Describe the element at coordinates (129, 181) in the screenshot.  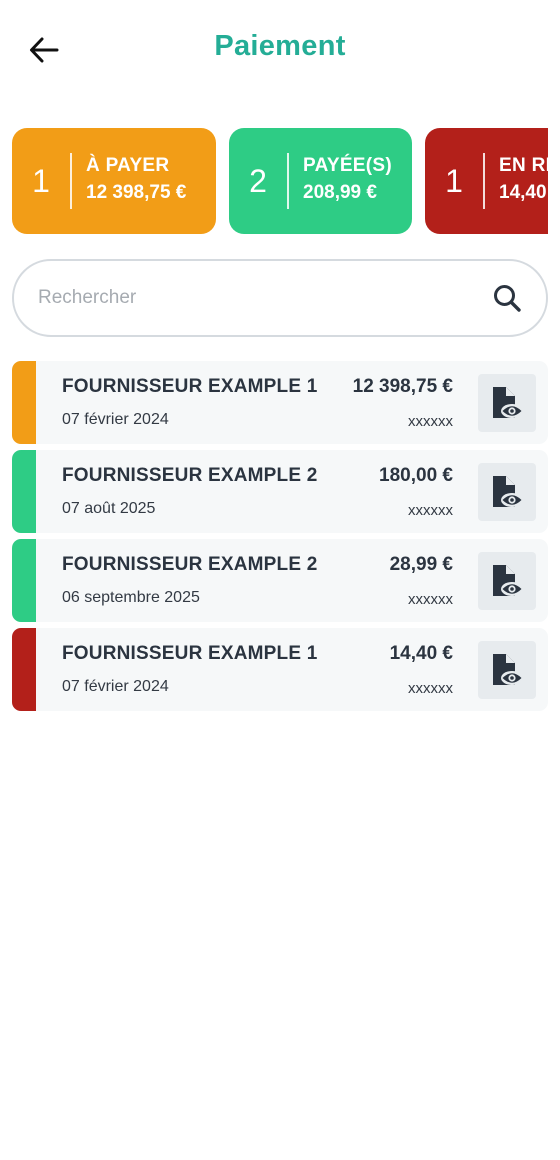
I see `card-text: À PAYER 12 398,75 €` at that location.